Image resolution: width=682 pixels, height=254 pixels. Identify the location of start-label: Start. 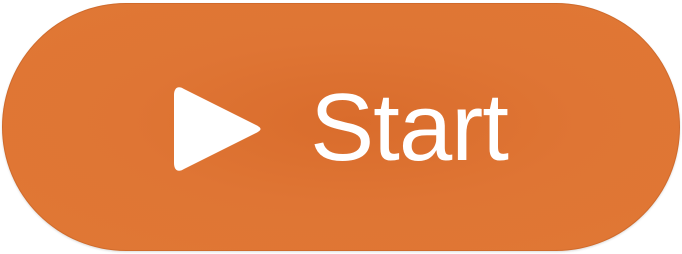
(409, 127).